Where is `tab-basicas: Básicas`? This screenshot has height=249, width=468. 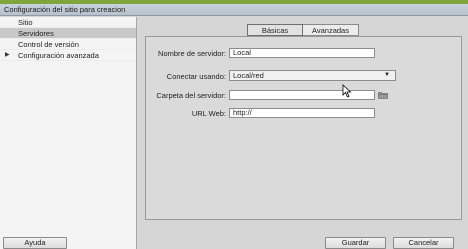 tab-basicas: Básicas is located at coordinates (275, 30).